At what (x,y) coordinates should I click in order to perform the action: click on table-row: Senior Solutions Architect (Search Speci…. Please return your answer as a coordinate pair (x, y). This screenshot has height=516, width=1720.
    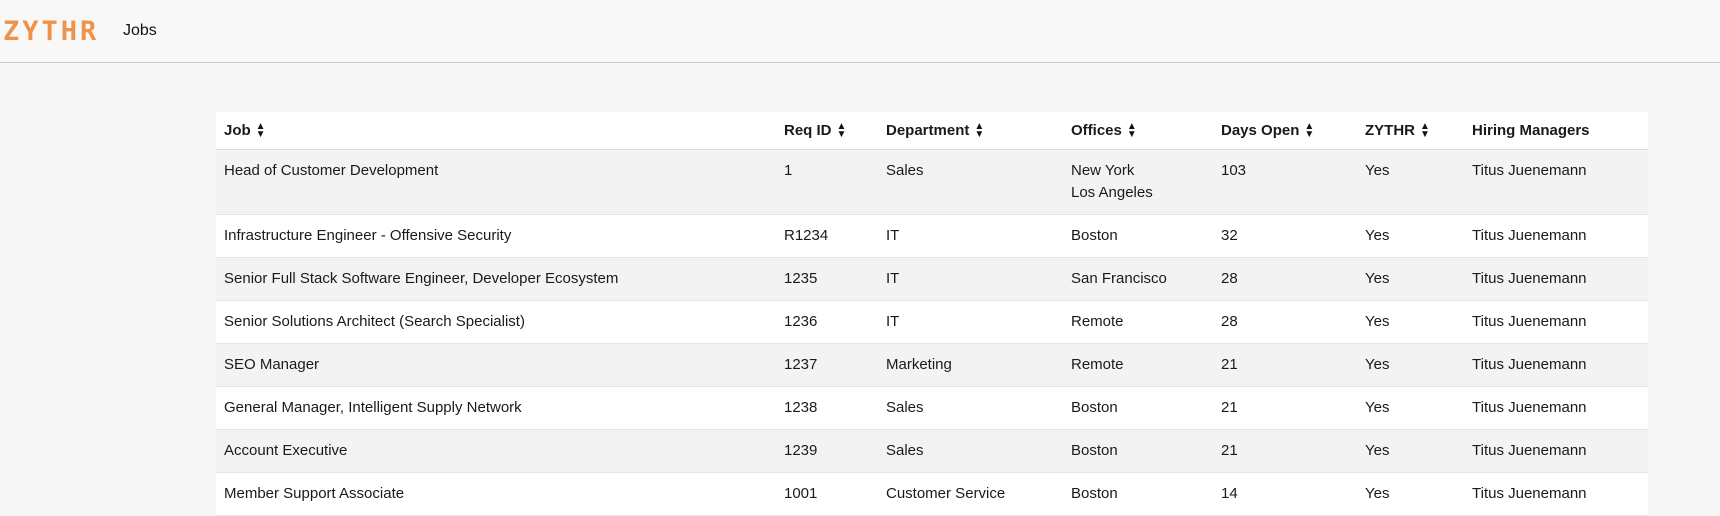
    Looking at the image, I should click on (932, 322).